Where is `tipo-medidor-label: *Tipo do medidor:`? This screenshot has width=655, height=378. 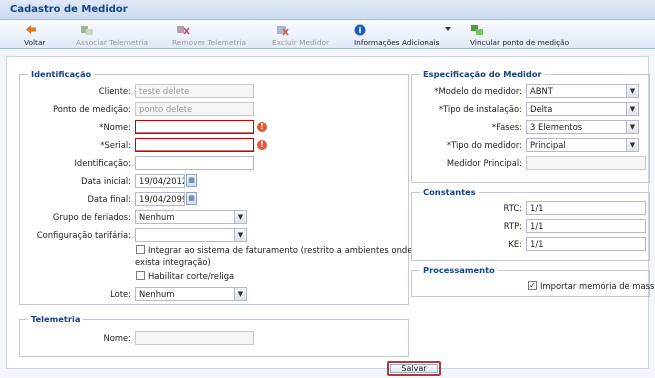
tipo-medidor-label: *Tipo do medidor: is located at coordinates (484, 145).